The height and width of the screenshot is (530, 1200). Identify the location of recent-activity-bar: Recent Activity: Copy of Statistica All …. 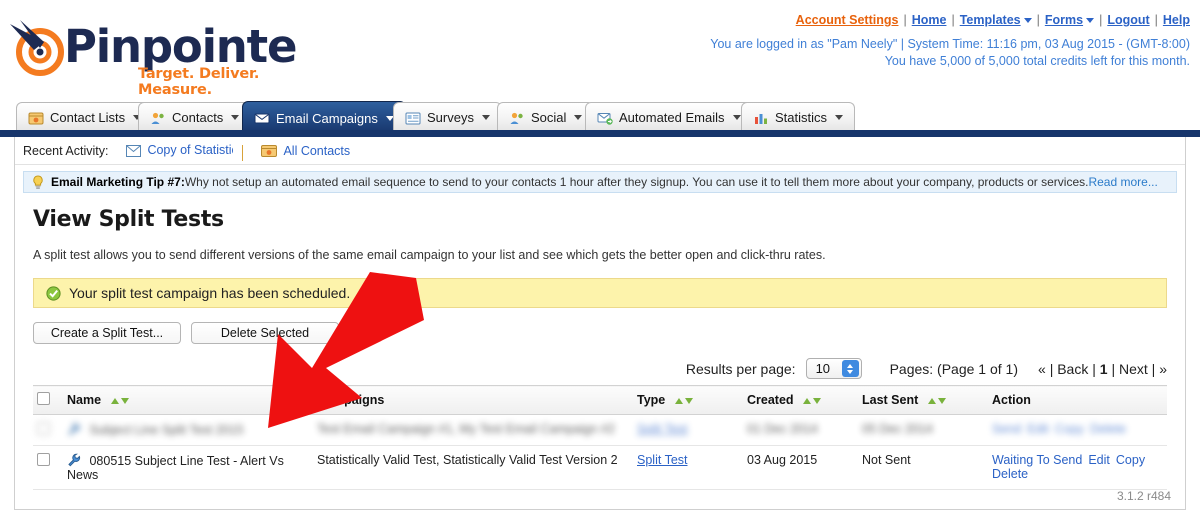
(600, 151).